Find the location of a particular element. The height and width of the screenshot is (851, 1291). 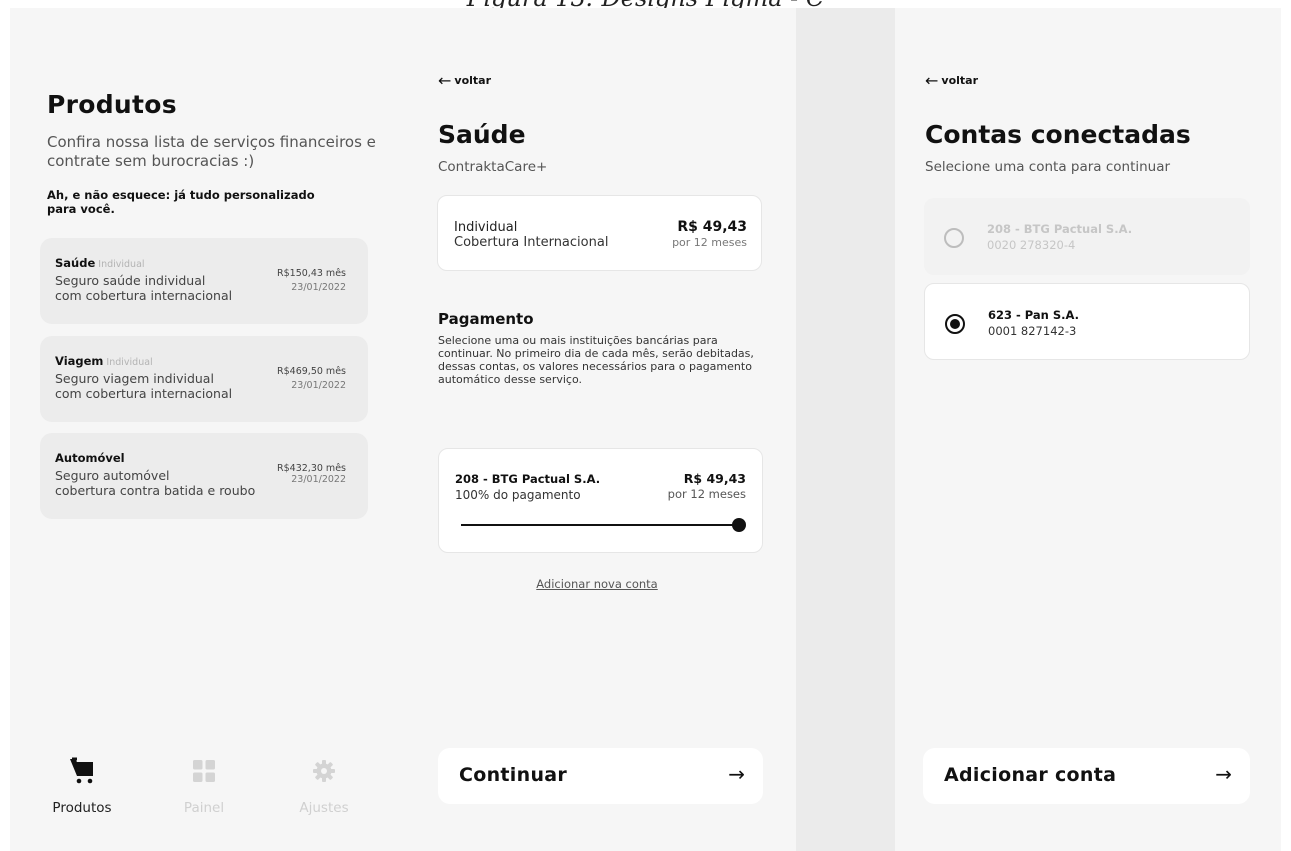

payment-title: Pagamento is located at coordinates (486, 319).